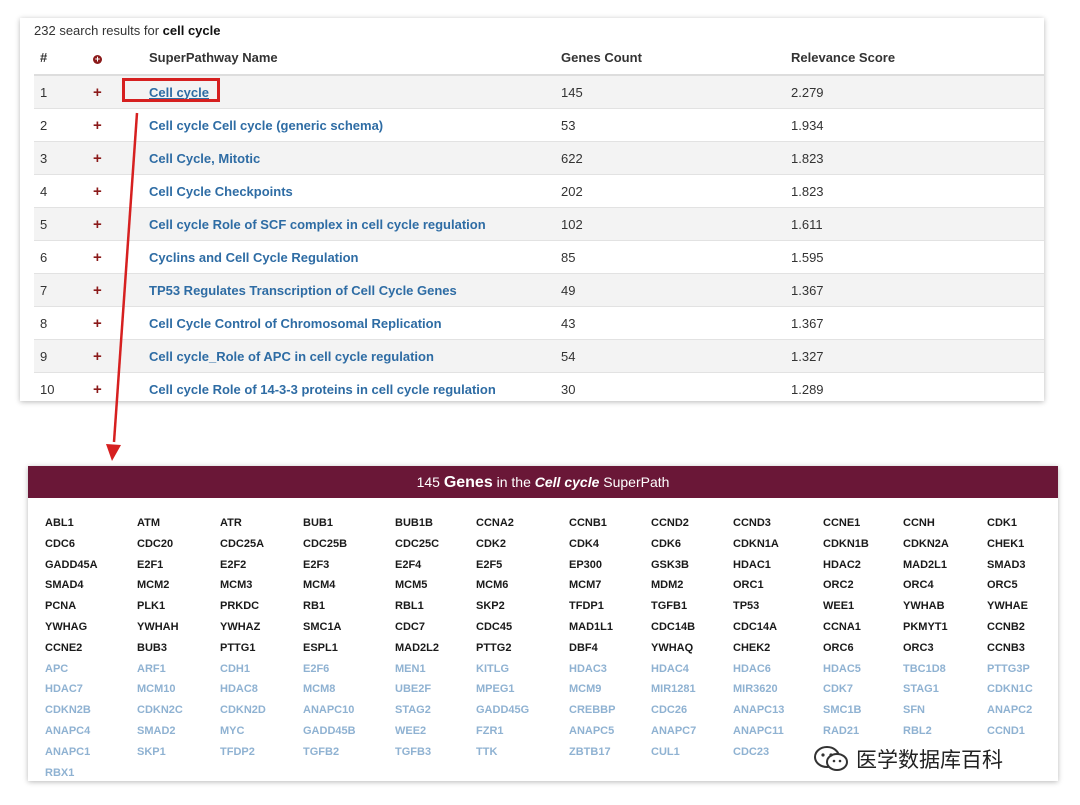 The height and width of the screenshot is (805, 1080). I want to click on gene-link: YWHAZ, so click(261, 627).